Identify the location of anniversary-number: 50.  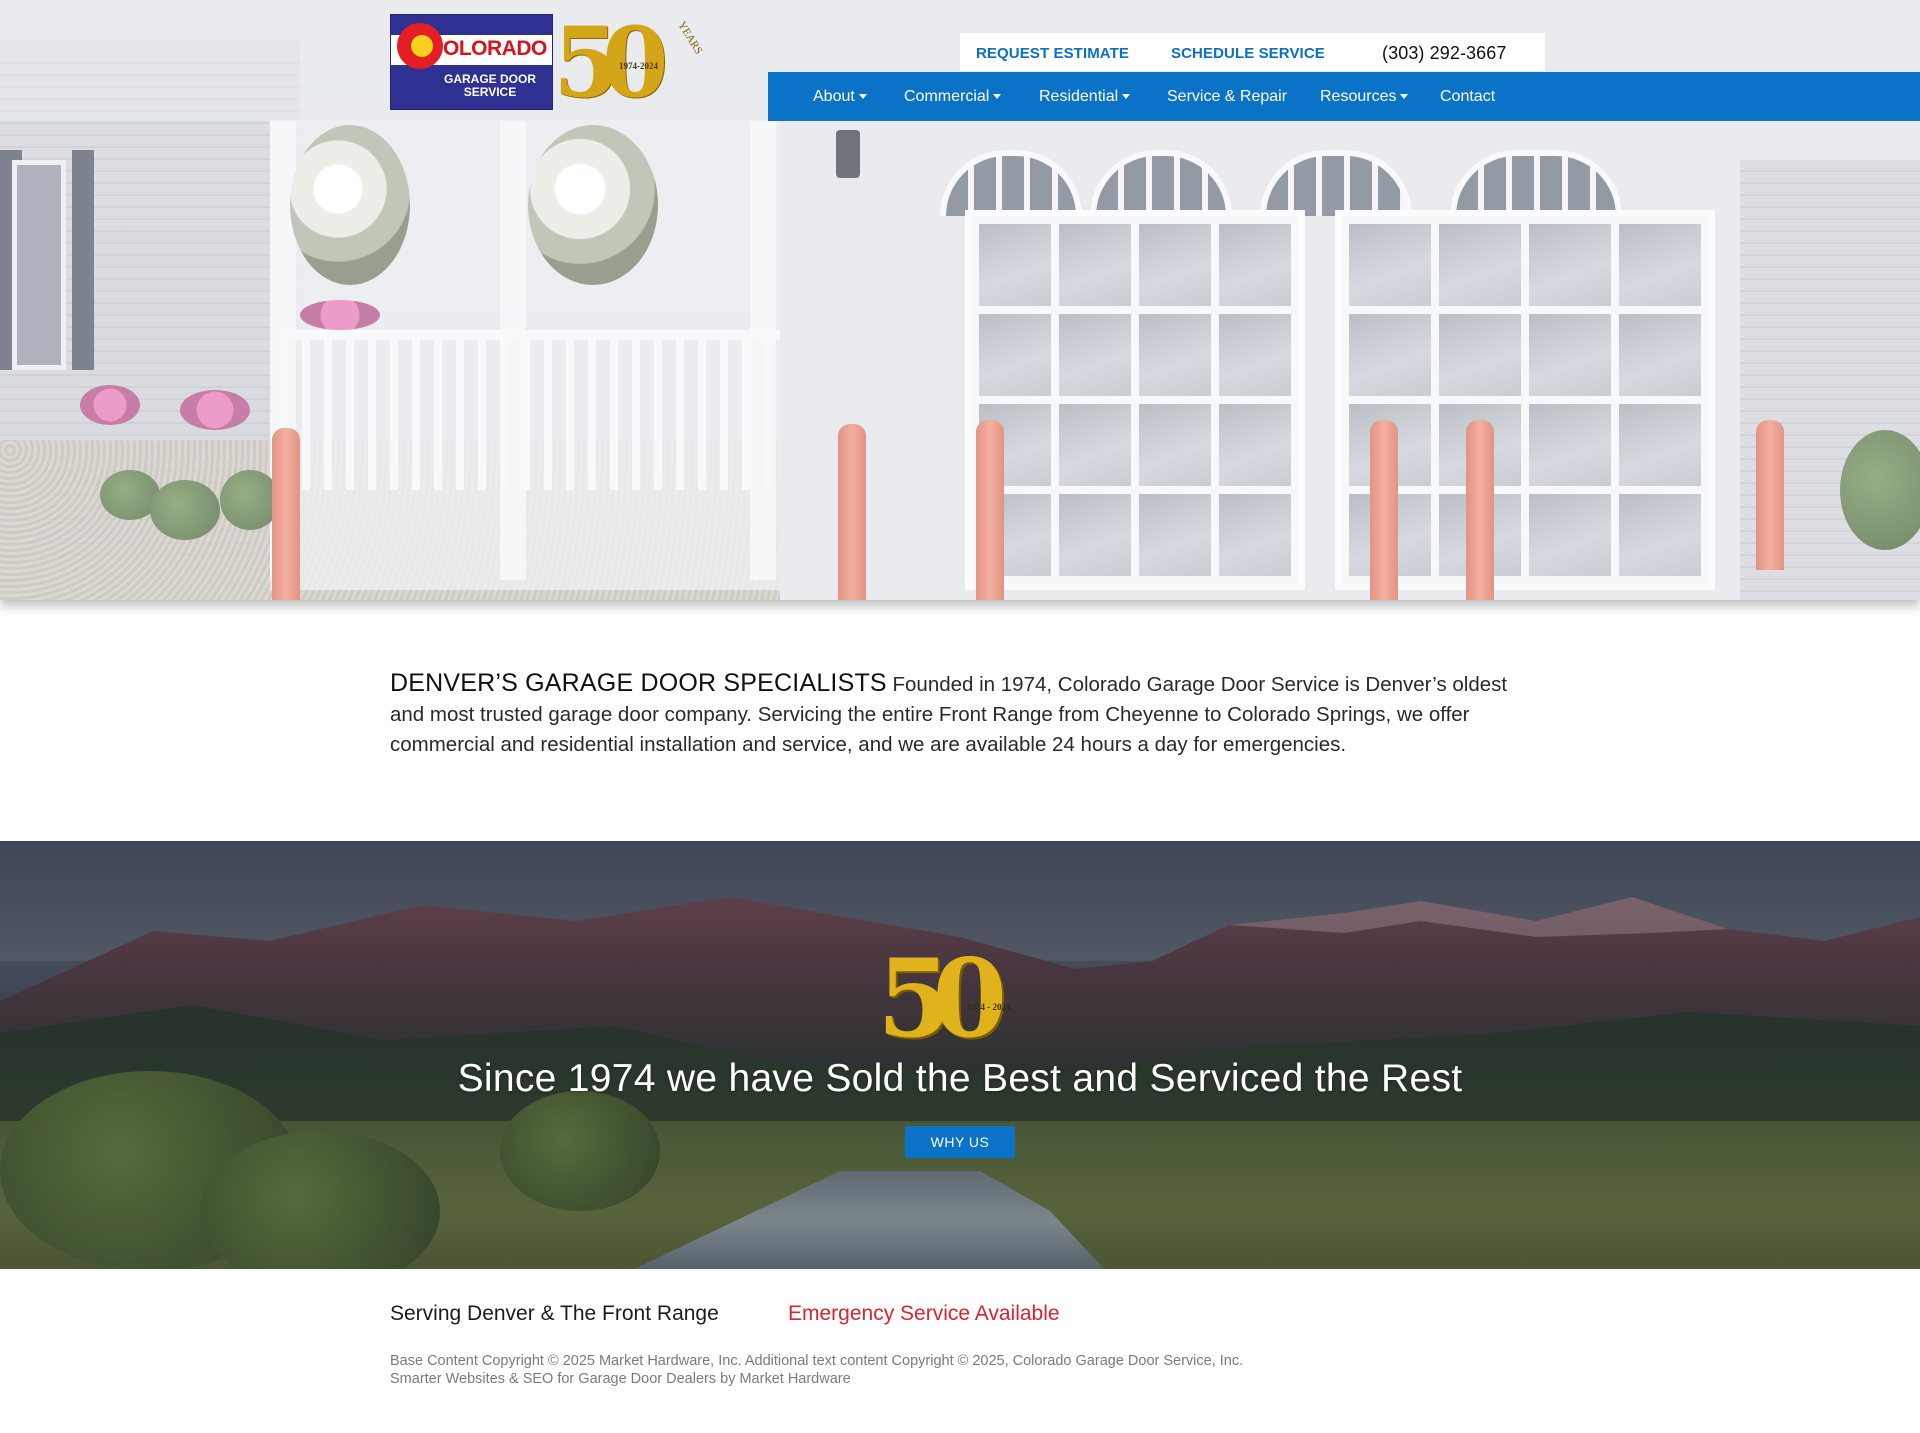
(942, 999).